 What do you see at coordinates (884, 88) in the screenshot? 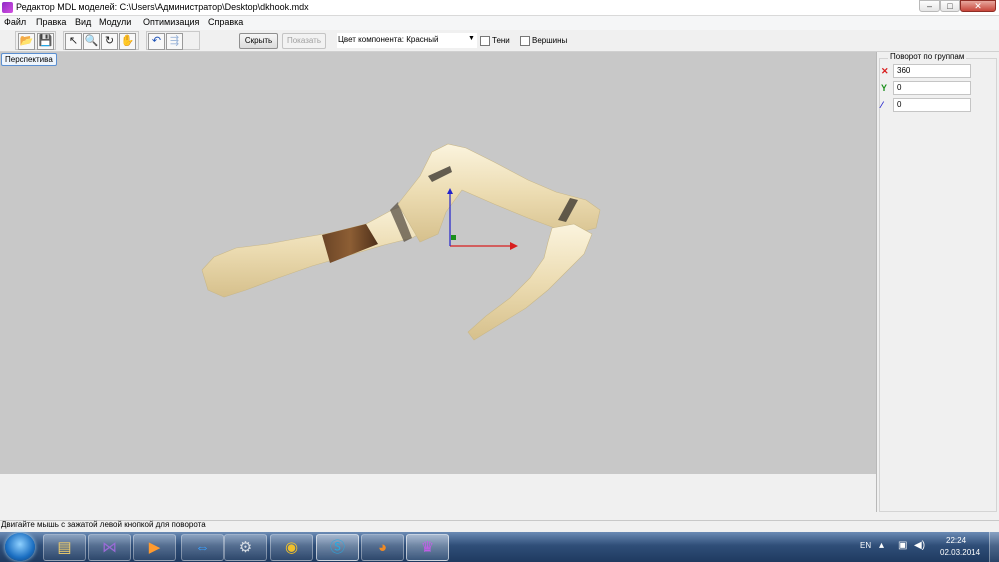
I see `y-axis-icon: Y` at bounding box center [884, 88].